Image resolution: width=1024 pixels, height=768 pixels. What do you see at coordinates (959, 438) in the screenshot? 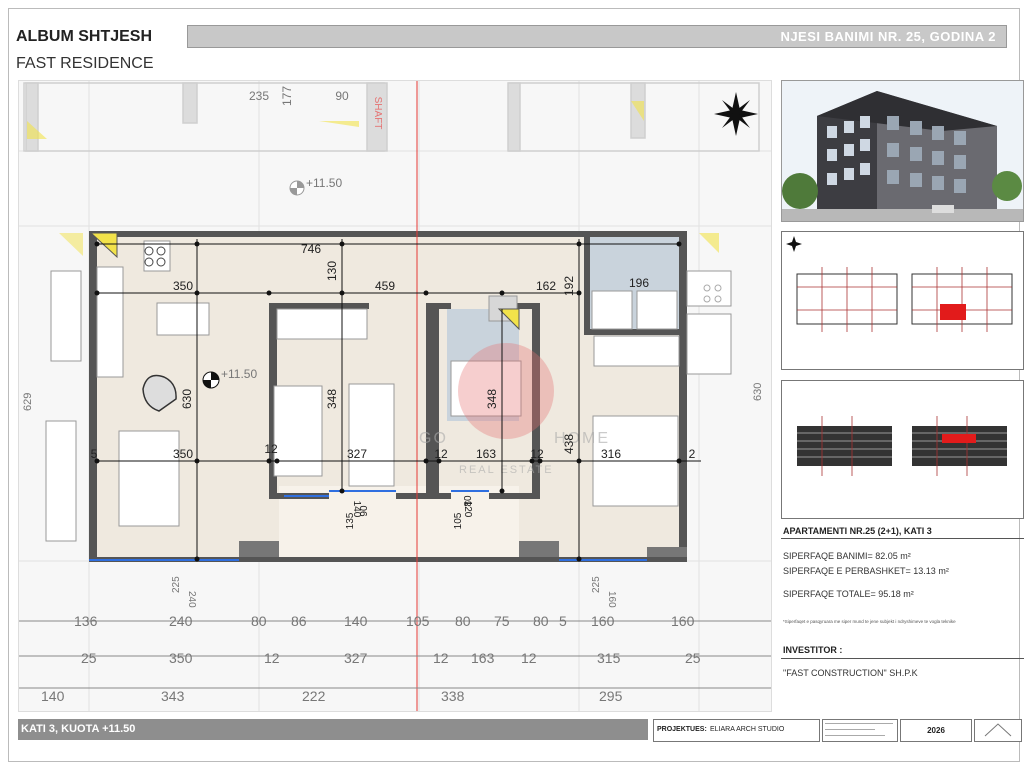
I see `highlight-floor` at bounding box center [959, 438].